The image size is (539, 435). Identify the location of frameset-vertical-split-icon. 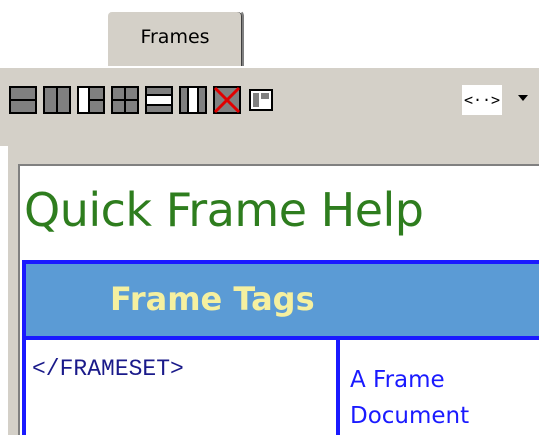
(57, 100).